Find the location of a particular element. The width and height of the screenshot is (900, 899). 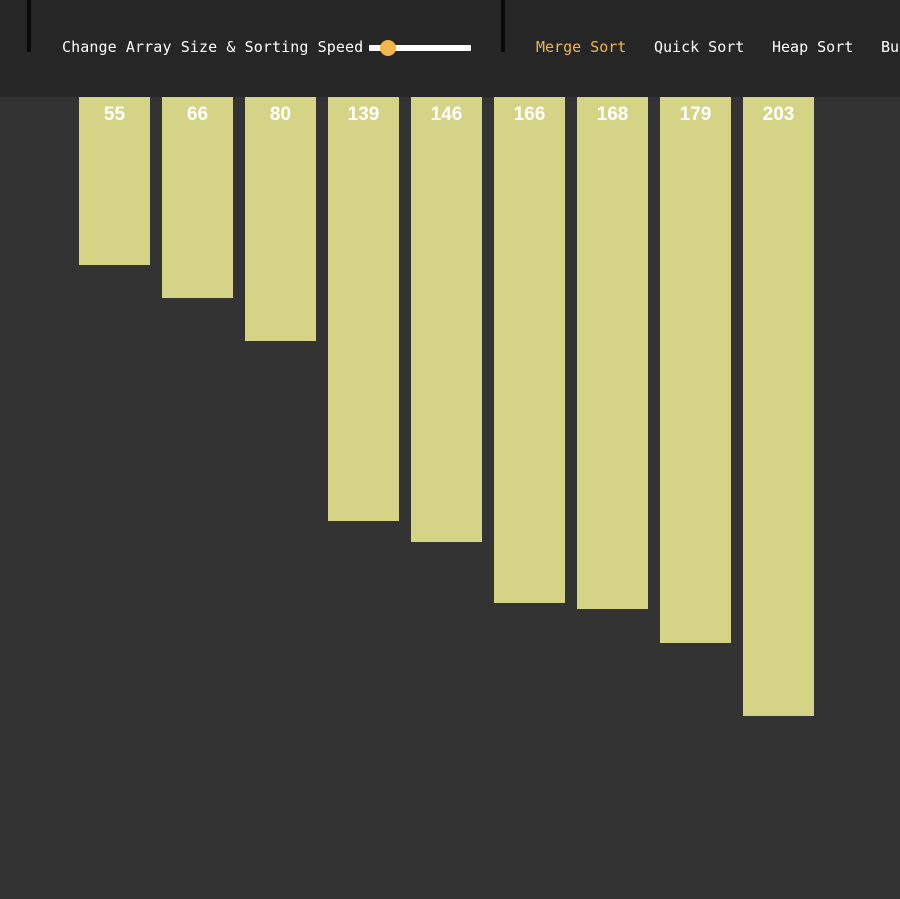

array-bar-value: 66 is located at coordinates (197, 114).